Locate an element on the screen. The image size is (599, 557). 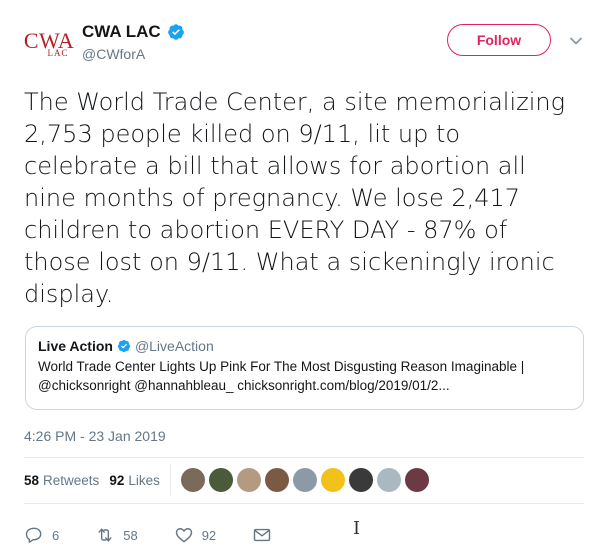
liker-avatars is located at coordinates (304, 480).